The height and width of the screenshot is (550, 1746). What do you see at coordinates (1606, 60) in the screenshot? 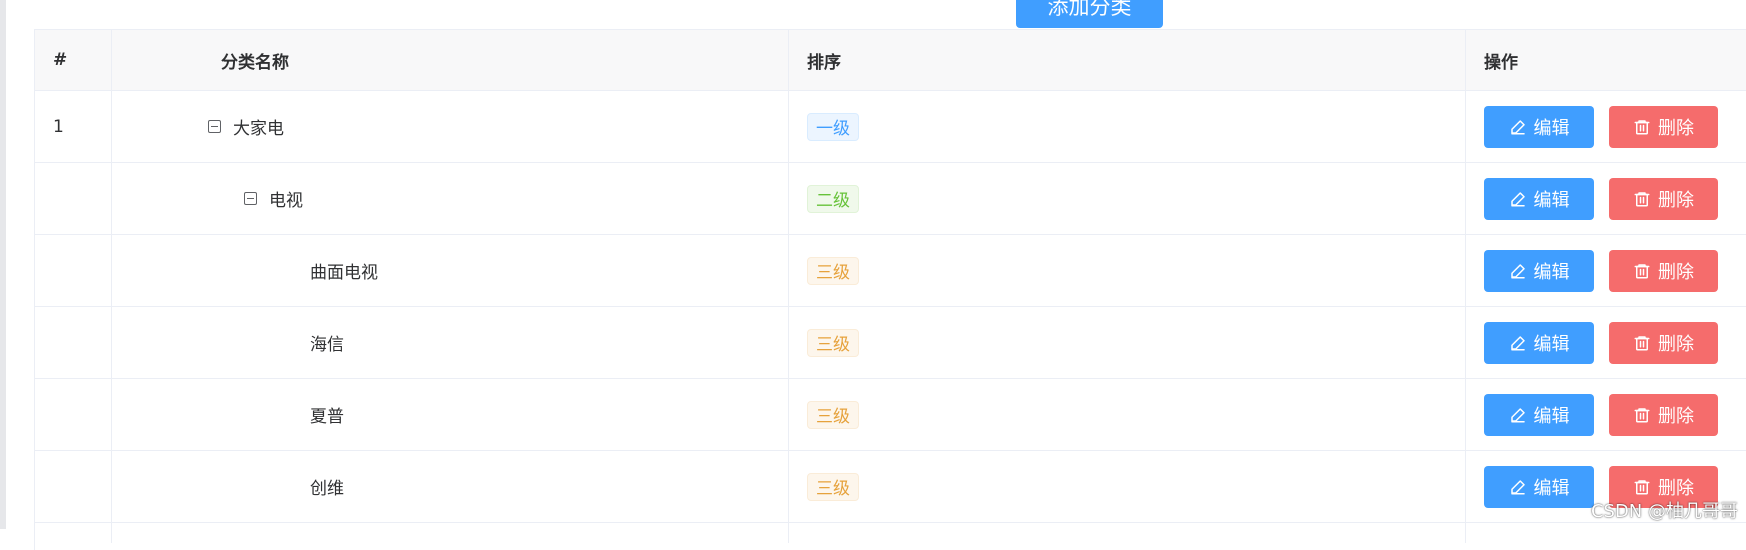
I see `header-actions: 操作` at bounding box center [1606, 60].